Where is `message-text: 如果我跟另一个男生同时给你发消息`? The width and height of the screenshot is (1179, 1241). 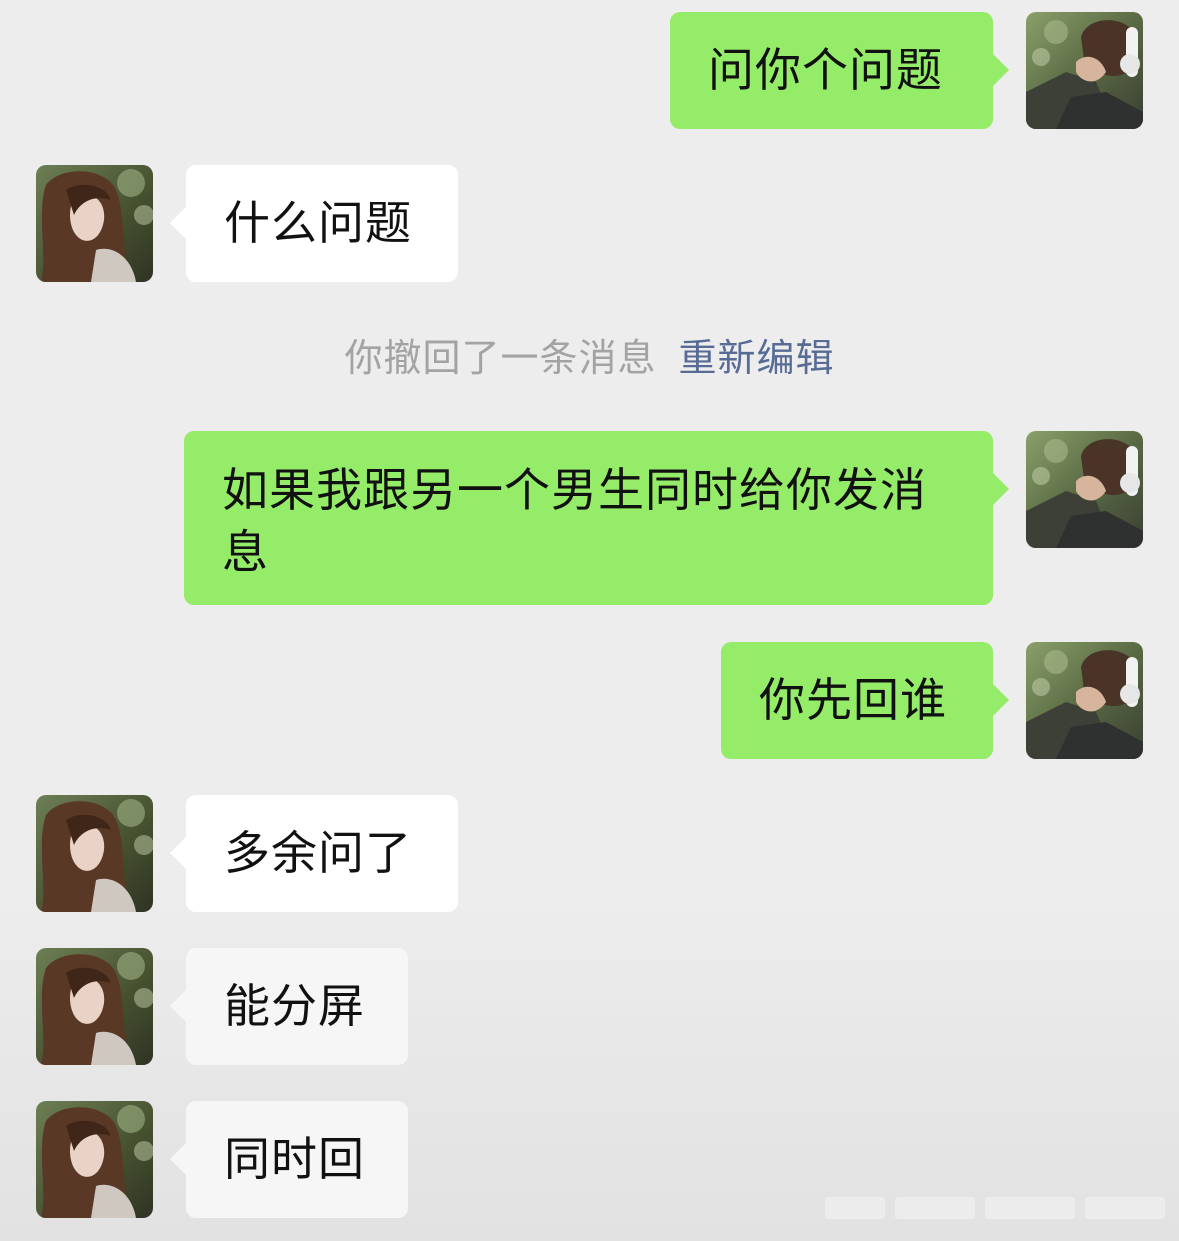 message-text: 如果我跟另一个男生同时给你发消息 is located at coordinates (574, 521).